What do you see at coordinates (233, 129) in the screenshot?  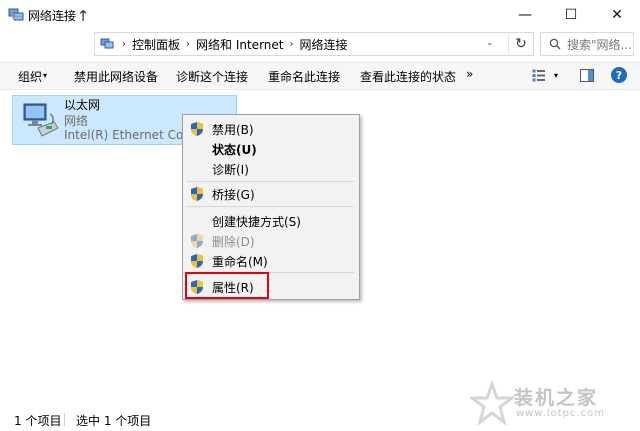 I see `menu-item-disable: 禁用(B)` at bounding box center [233, 129].